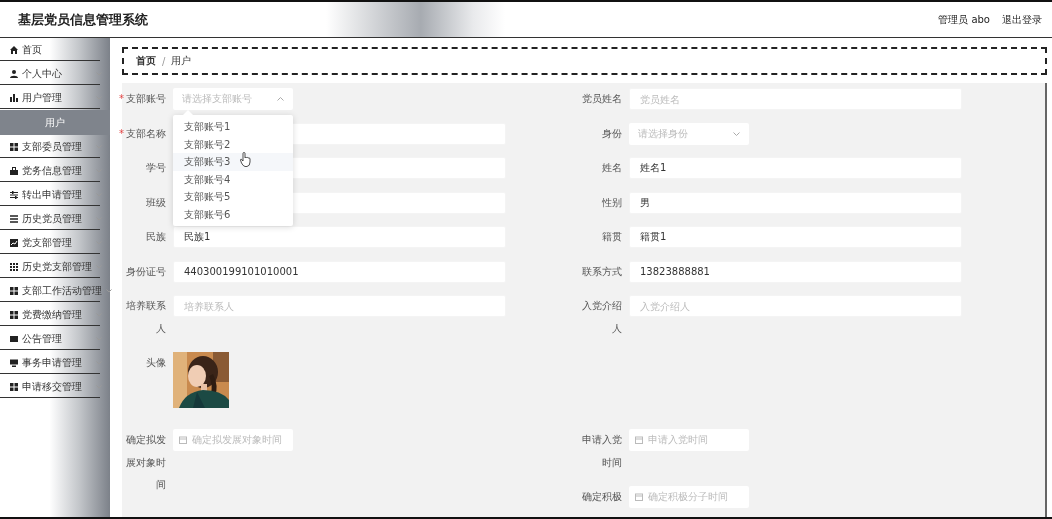  Describe the element at coordinates (55, 219) in the screenshot. I see `sidebar-menu-item: 历史党员管理` at that location.